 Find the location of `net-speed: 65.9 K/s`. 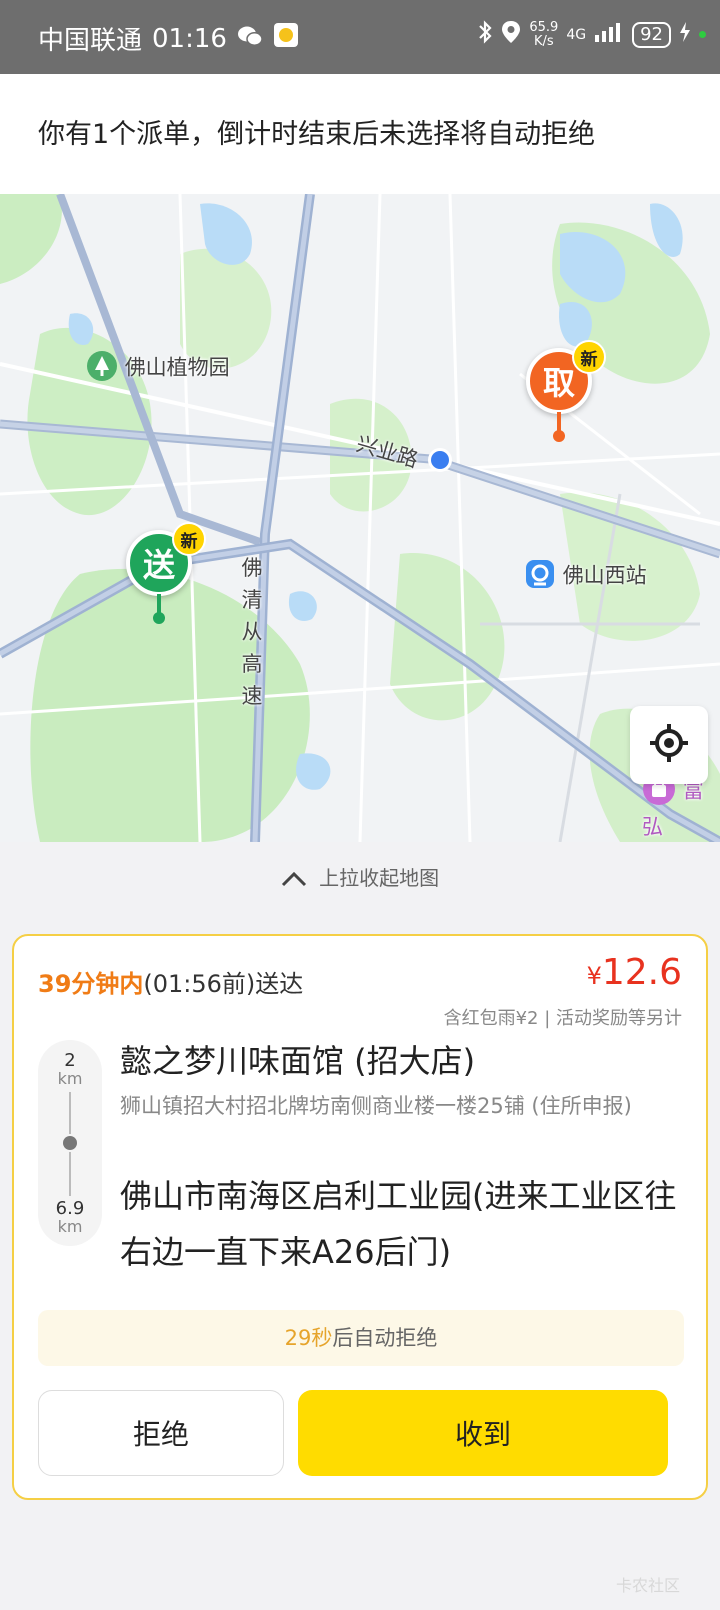

net-speed: 65.9 K/s is located at coordinates (544, 34).